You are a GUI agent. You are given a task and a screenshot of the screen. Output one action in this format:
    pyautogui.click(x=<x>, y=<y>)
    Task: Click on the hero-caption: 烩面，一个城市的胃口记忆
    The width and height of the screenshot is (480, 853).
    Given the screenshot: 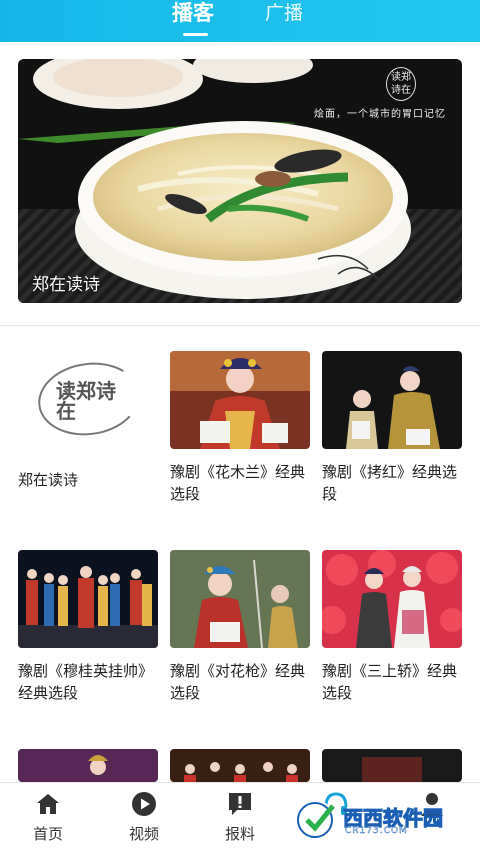 What is the action you would take?
    pyautogui.click(x=380, y=114)
    